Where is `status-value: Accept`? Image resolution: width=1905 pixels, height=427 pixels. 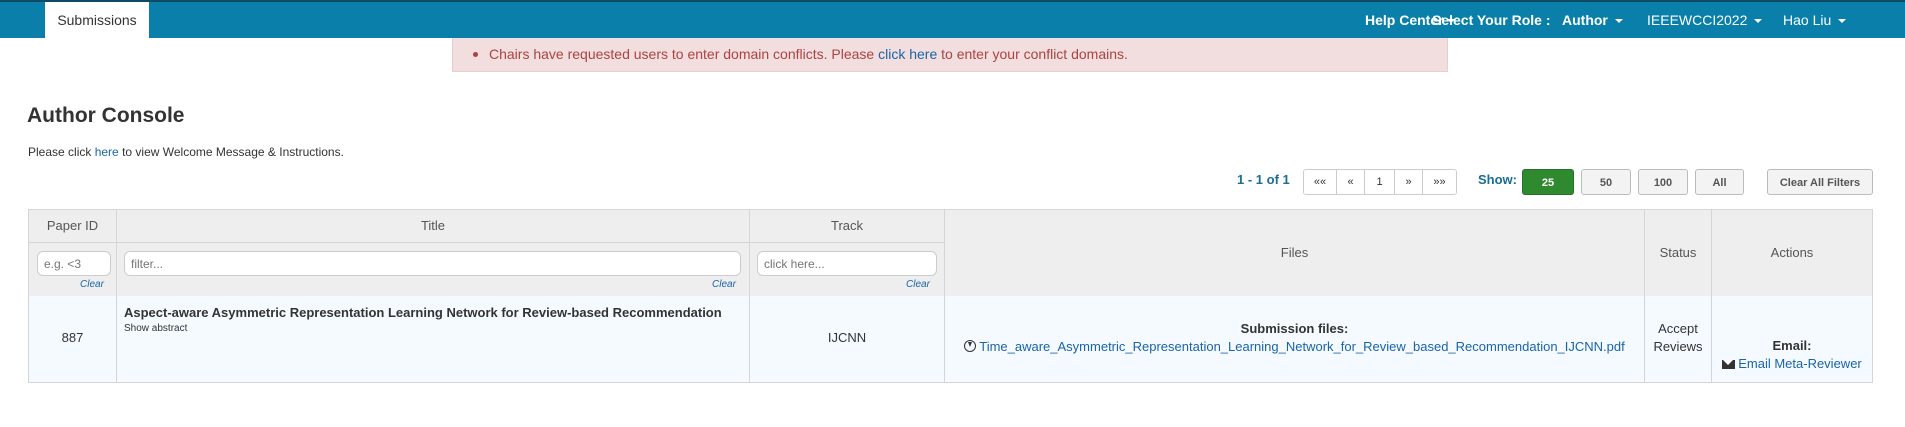
status-value: Accept is located at coordinates (1678, 328).